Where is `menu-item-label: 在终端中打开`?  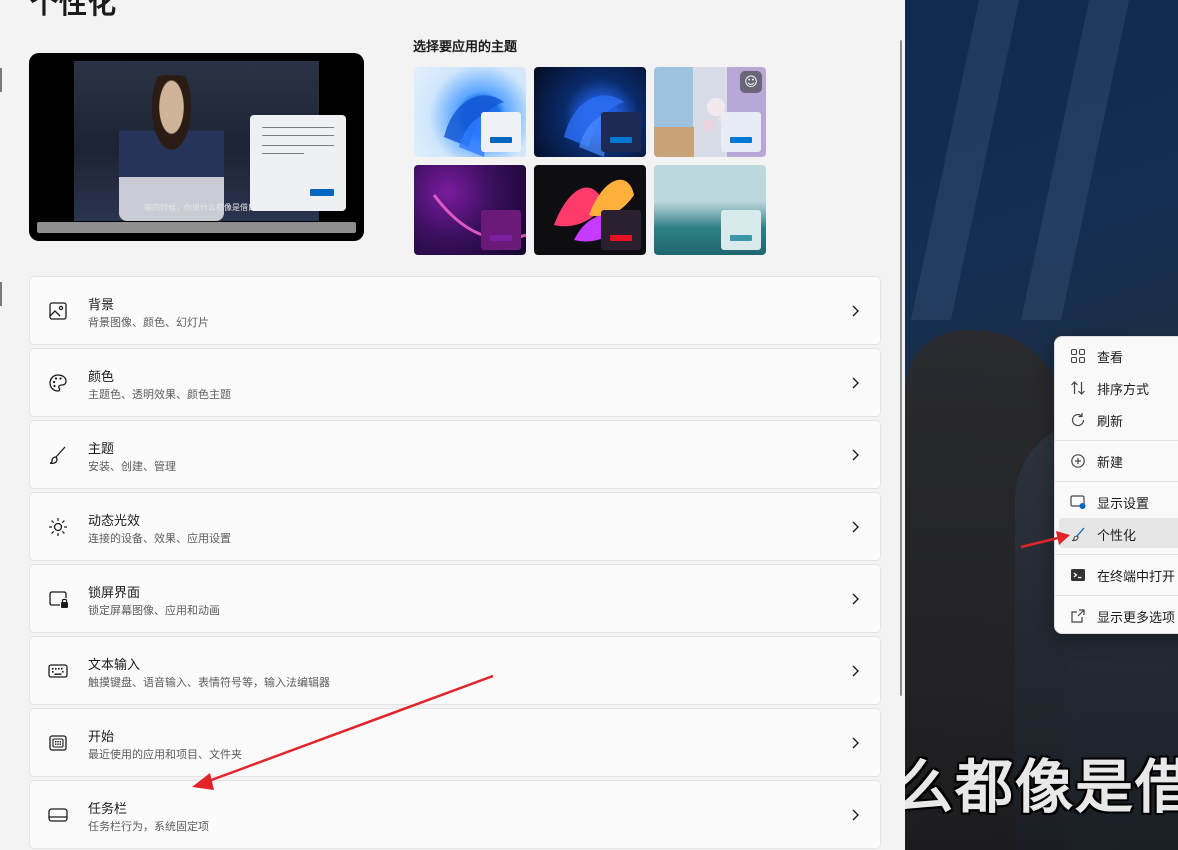 menu-item-label: 在终端中打开 is located at coordinates (1136, 577).